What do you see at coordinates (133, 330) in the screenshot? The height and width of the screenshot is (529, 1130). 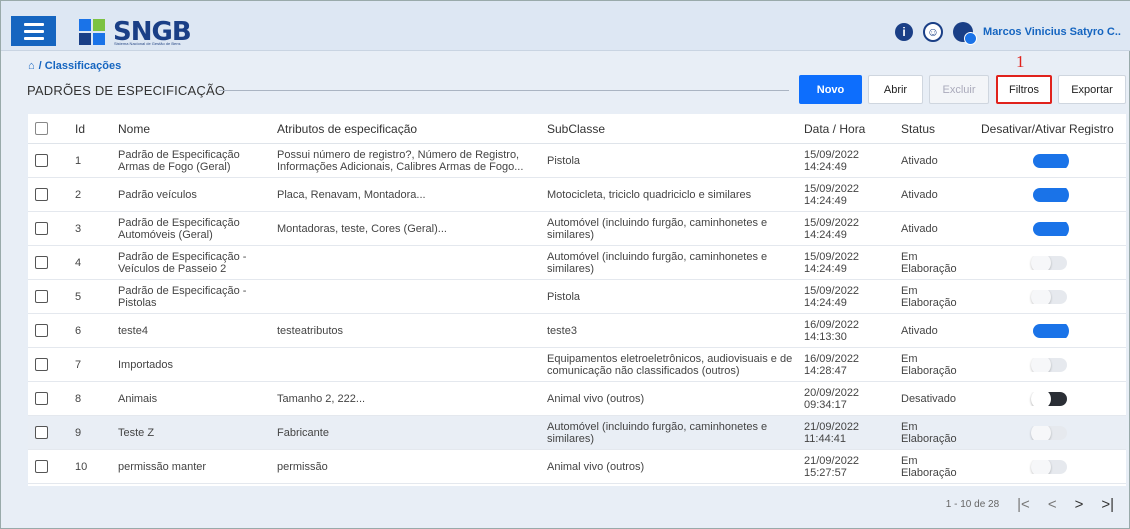 I see `cell-nome: teste4` at bounding box center [133, 330].